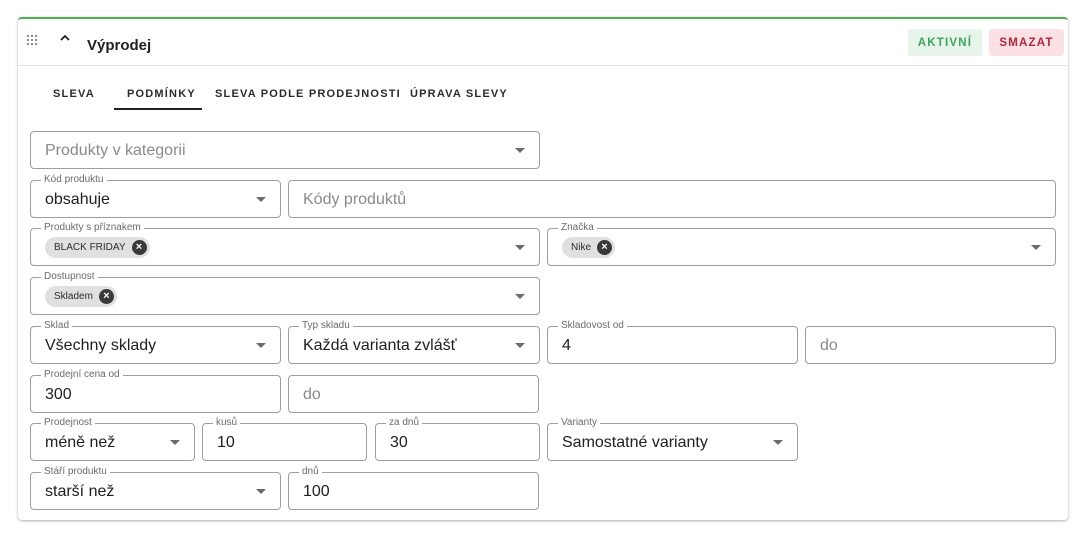 The height and width of the screenshot is (538, 1085). I want to click on availability-chip-label: Skladem, so click(73, 296).